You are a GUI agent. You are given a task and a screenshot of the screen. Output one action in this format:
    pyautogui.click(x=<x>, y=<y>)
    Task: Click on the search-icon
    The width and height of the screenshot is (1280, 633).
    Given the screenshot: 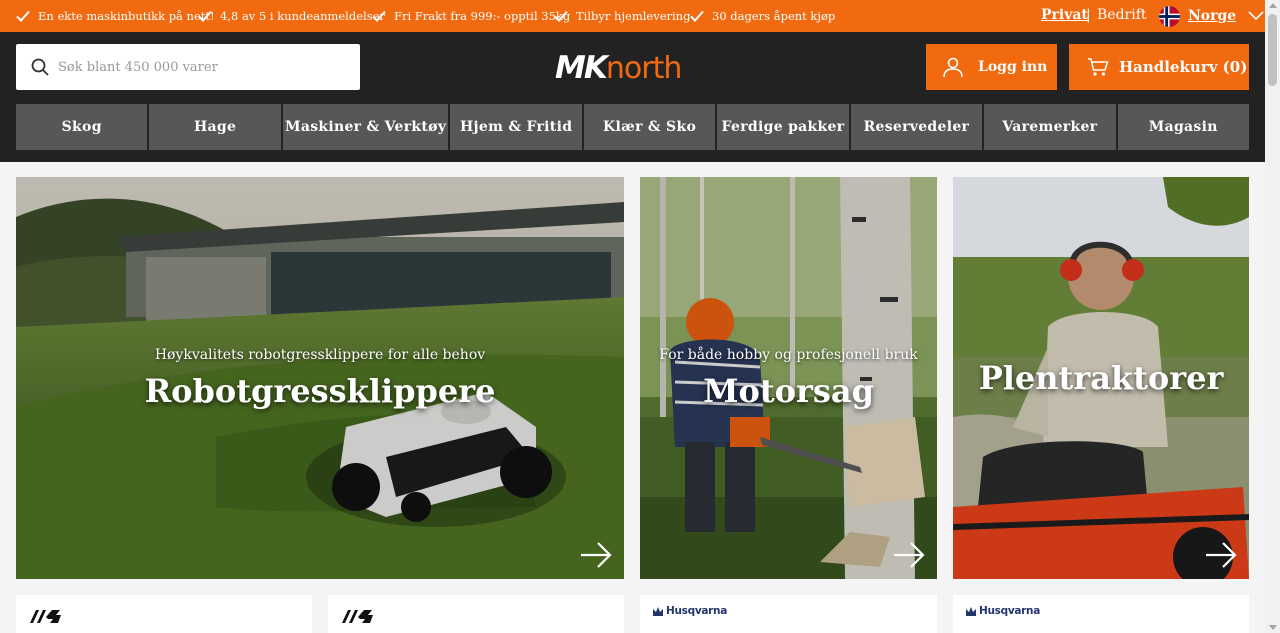 What is the action you would take?
    pyautogui.click(x=40, y=67)
    